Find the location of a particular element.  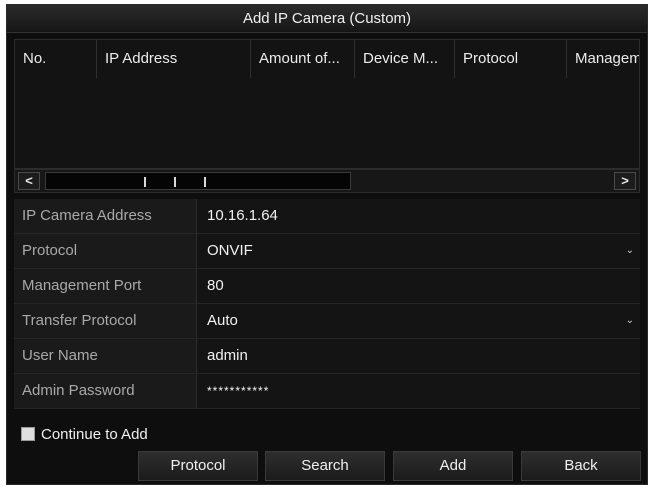

row-transfer-protocol: Transfer Protocol Auto ⌄ is located at coordinates (327, 321).